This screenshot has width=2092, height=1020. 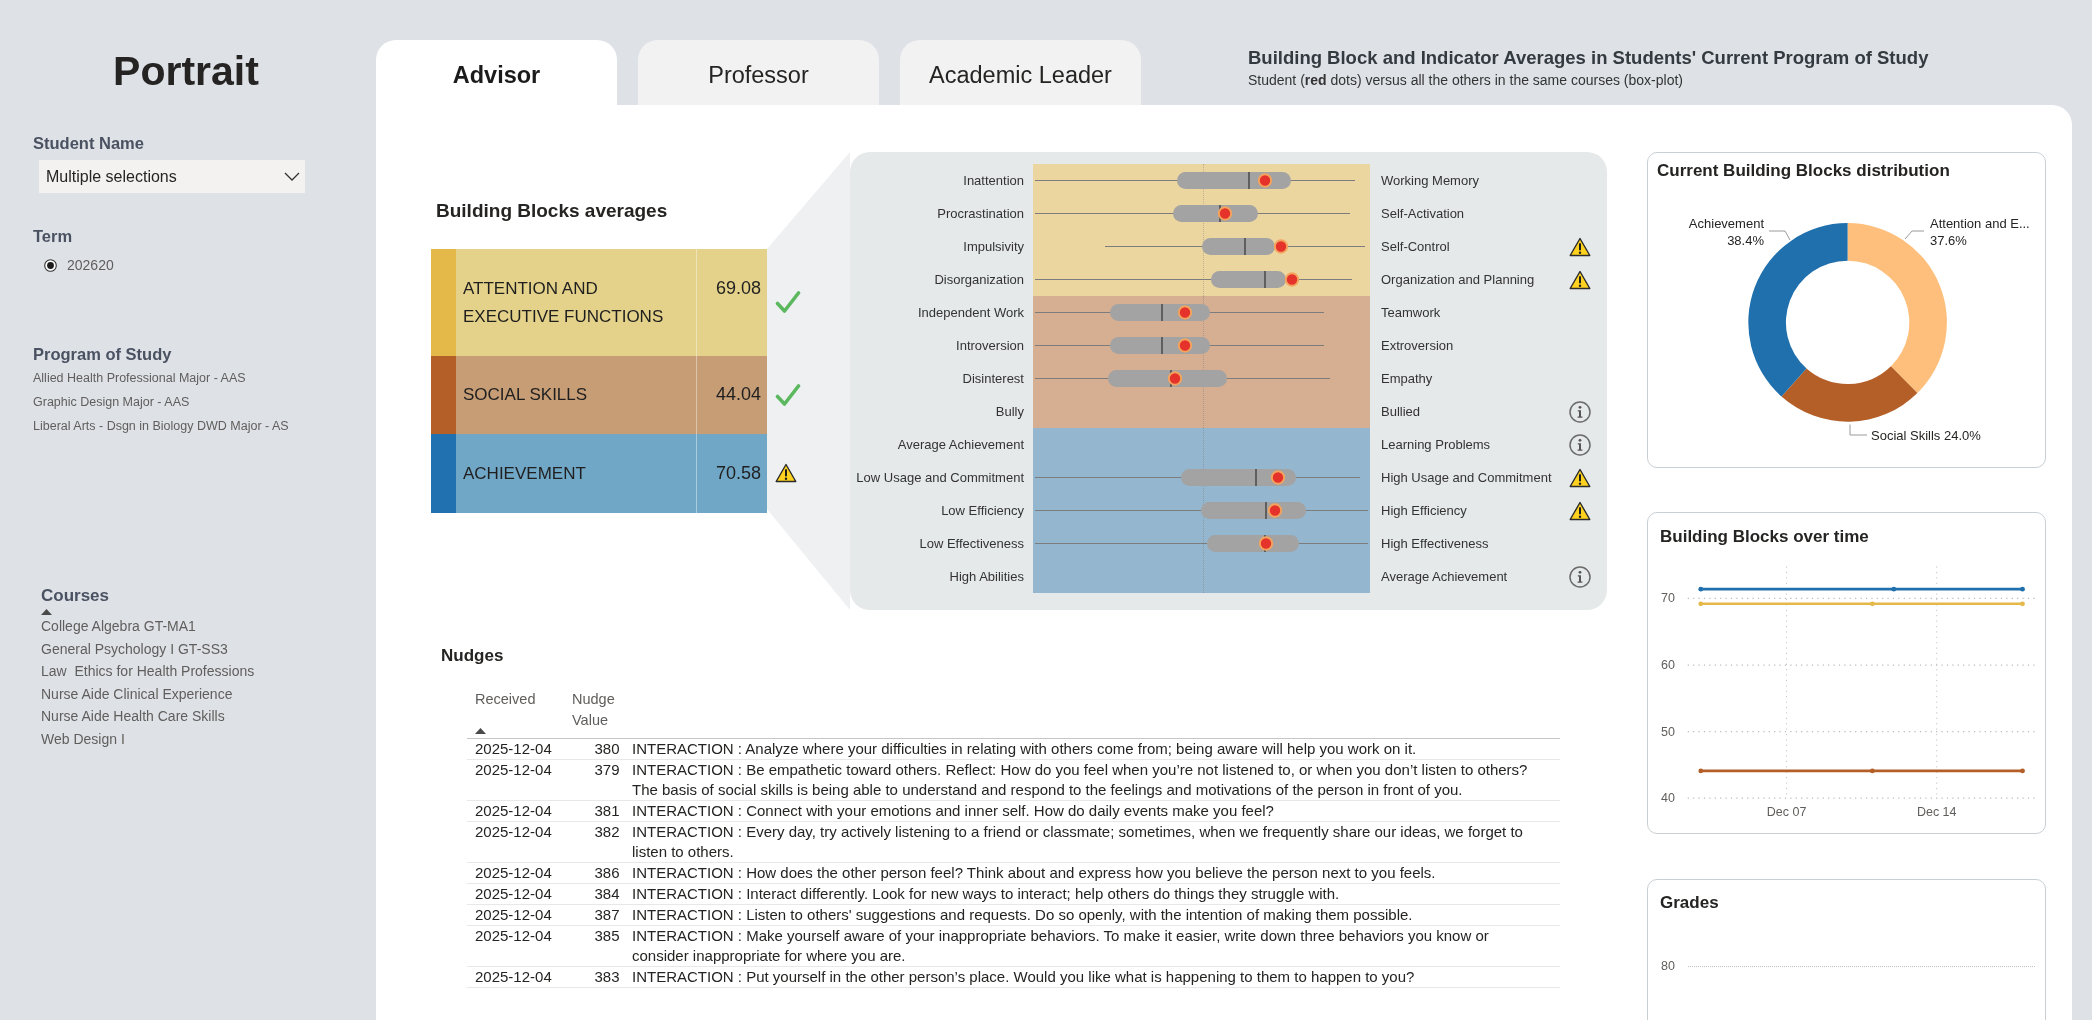 I want to click on axis-tick-label: 70, so click(x=1668, y=598).